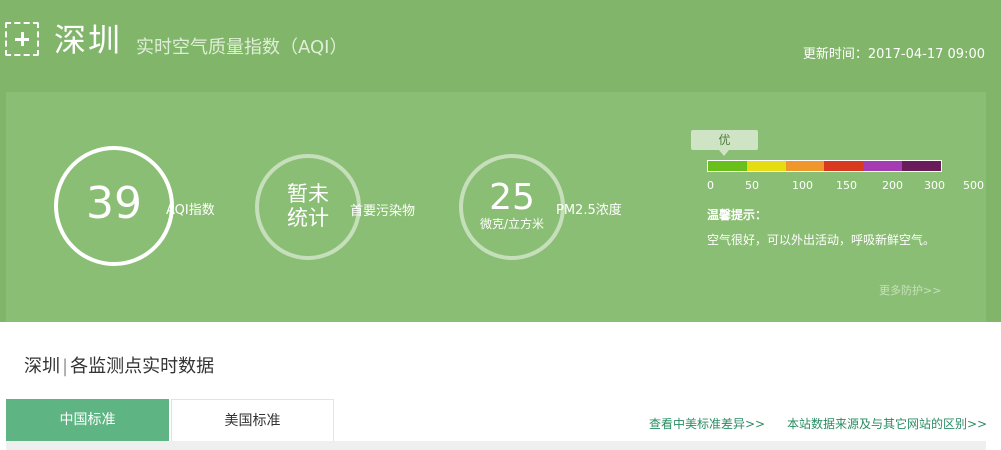  I want to click on aqi-scale-tick: 150, so click(846, 185).